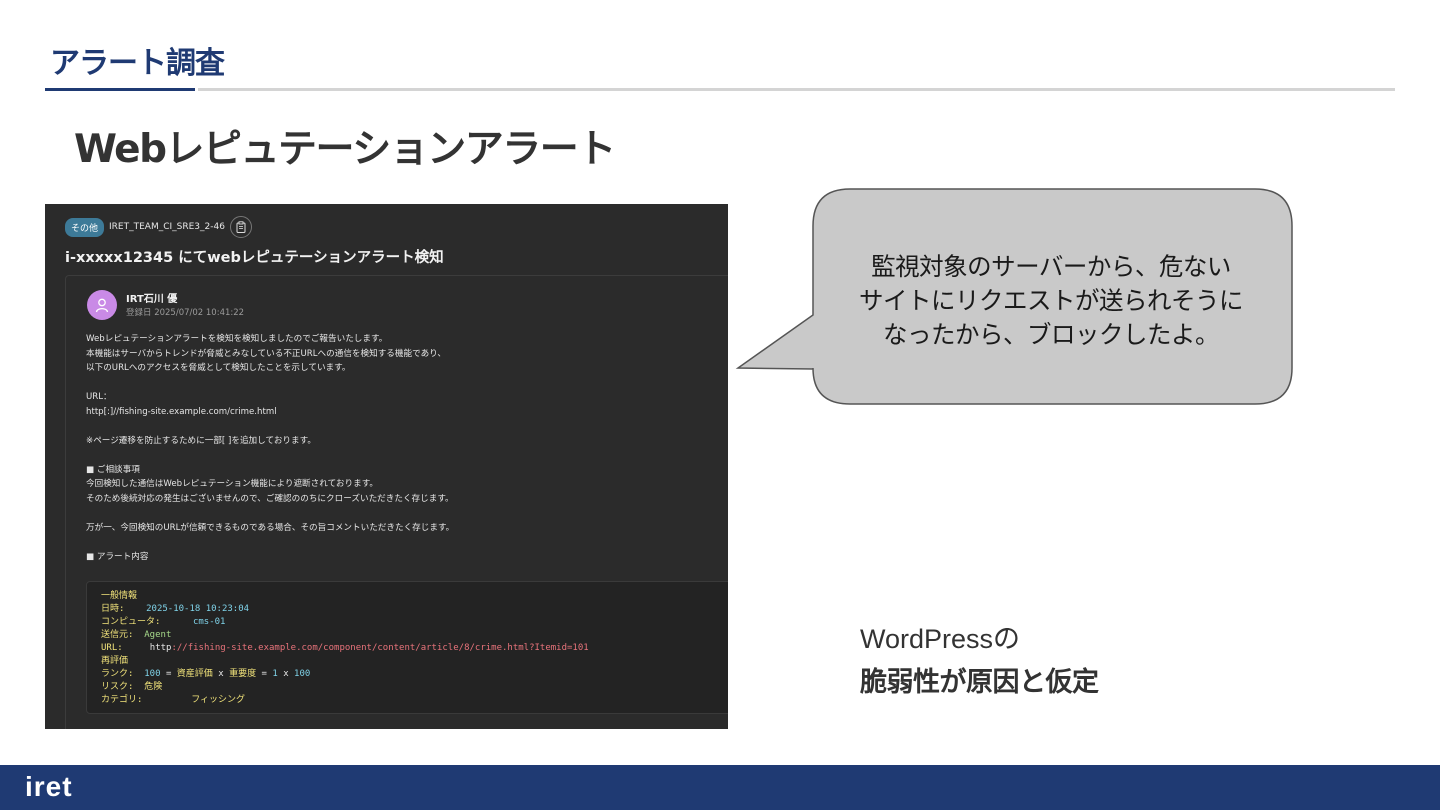  I want to click on callout-line: 監視対象のサーバーから、危ない, so click(1051, 266).